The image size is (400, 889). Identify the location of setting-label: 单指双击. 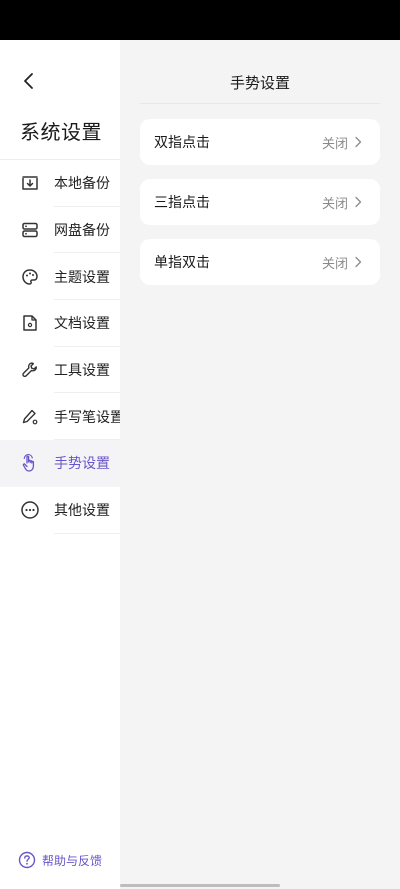
(182, 263).